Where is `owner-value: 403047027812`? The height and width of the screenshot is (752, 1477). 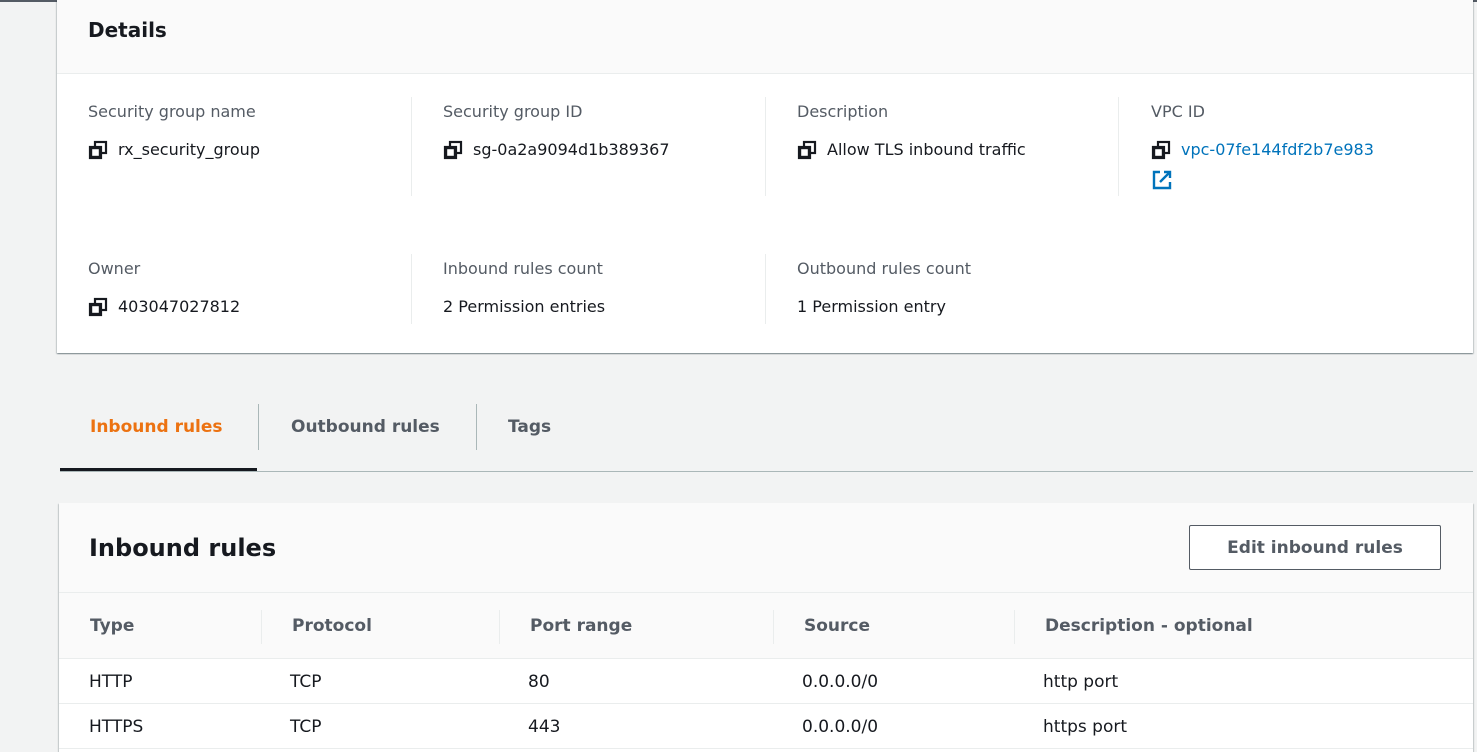
owner-value: 403047027812 is located at coordinates (179, 306).